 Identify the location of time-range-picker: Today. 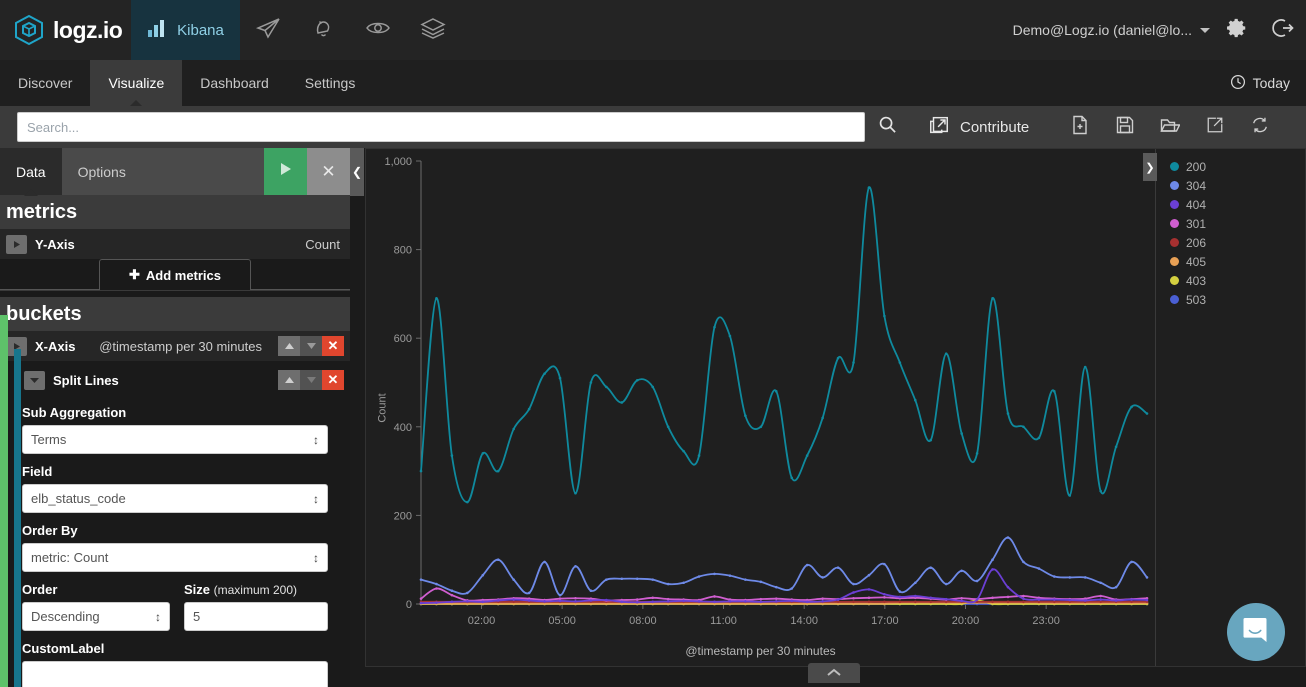
(1268, 83).